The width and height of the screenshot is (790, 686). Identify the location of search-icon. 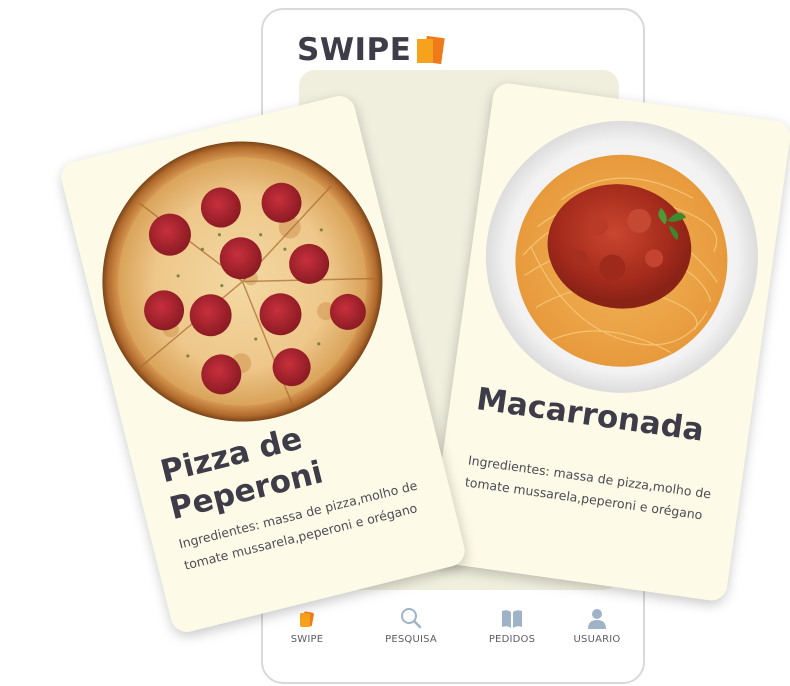
(411, 616).